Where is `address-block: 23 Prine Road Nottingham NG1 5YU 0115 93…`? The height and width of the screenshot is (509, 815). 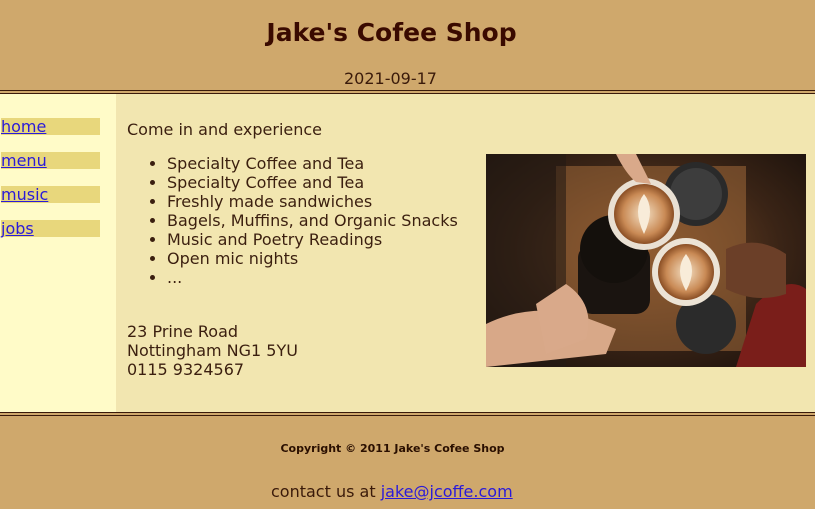
address-block: 23 Prine Road Nottingham NG1 5YU 0115 93… is located at coordinates (212, 350).